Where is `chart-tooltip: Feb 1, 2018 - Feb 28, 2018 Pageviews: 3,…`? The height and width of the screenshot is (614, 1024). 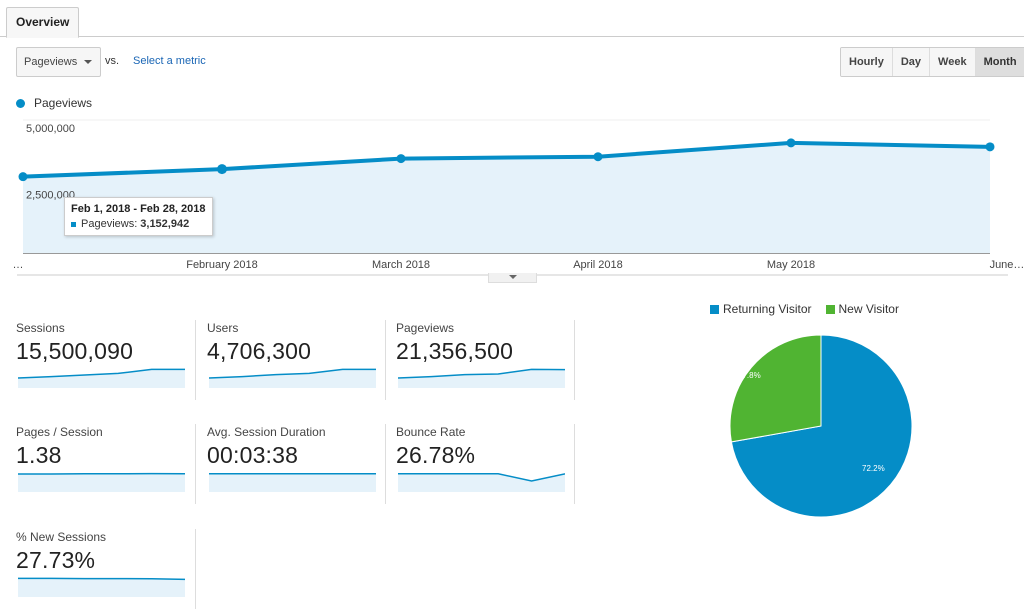 chart-tooltip: Feb 1, 2018 - Feb 28, 2018 Pageviews: 3,… is located at coordinates (138, 216).